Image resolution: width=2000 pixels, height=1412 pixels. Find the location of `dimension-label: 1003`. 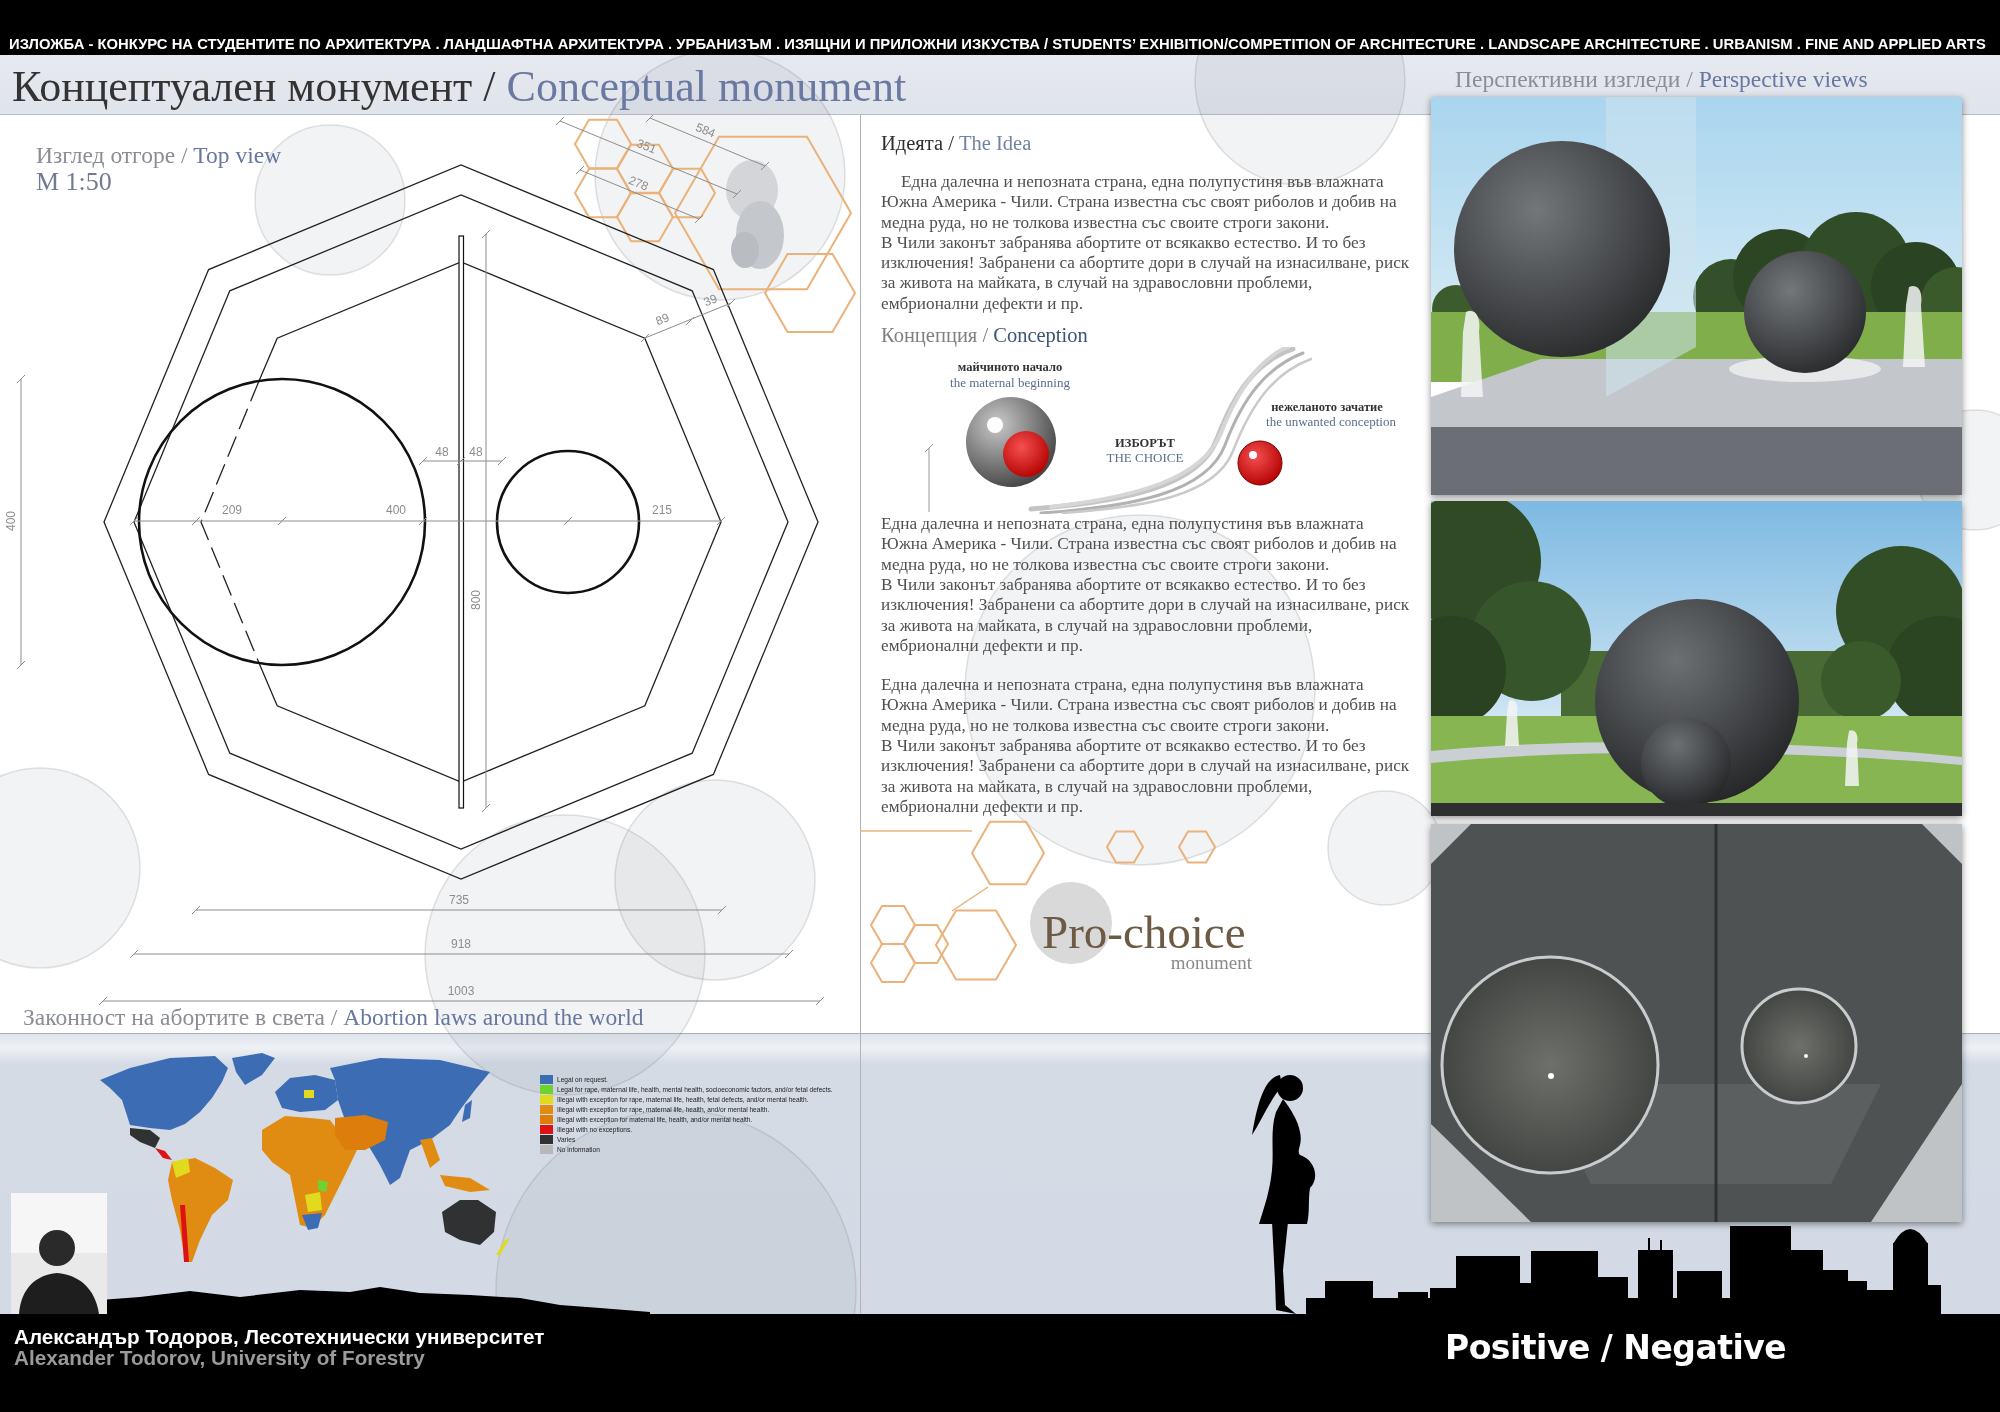

dimension-label: 1003 is located at coordinates (461, 991).